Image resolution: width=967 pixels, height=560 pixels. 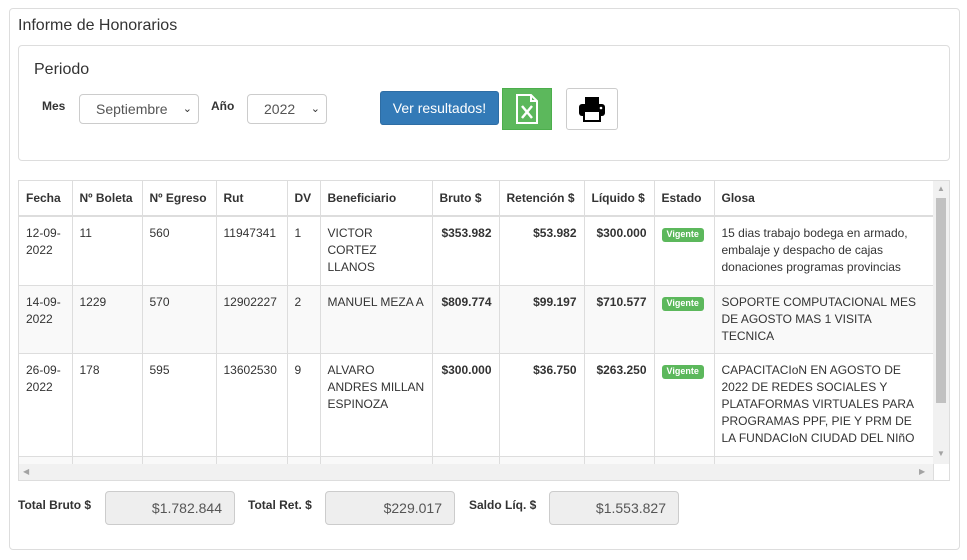 I want to click on total-bruto-field: $1.782.844, so click(x=170, y=508).